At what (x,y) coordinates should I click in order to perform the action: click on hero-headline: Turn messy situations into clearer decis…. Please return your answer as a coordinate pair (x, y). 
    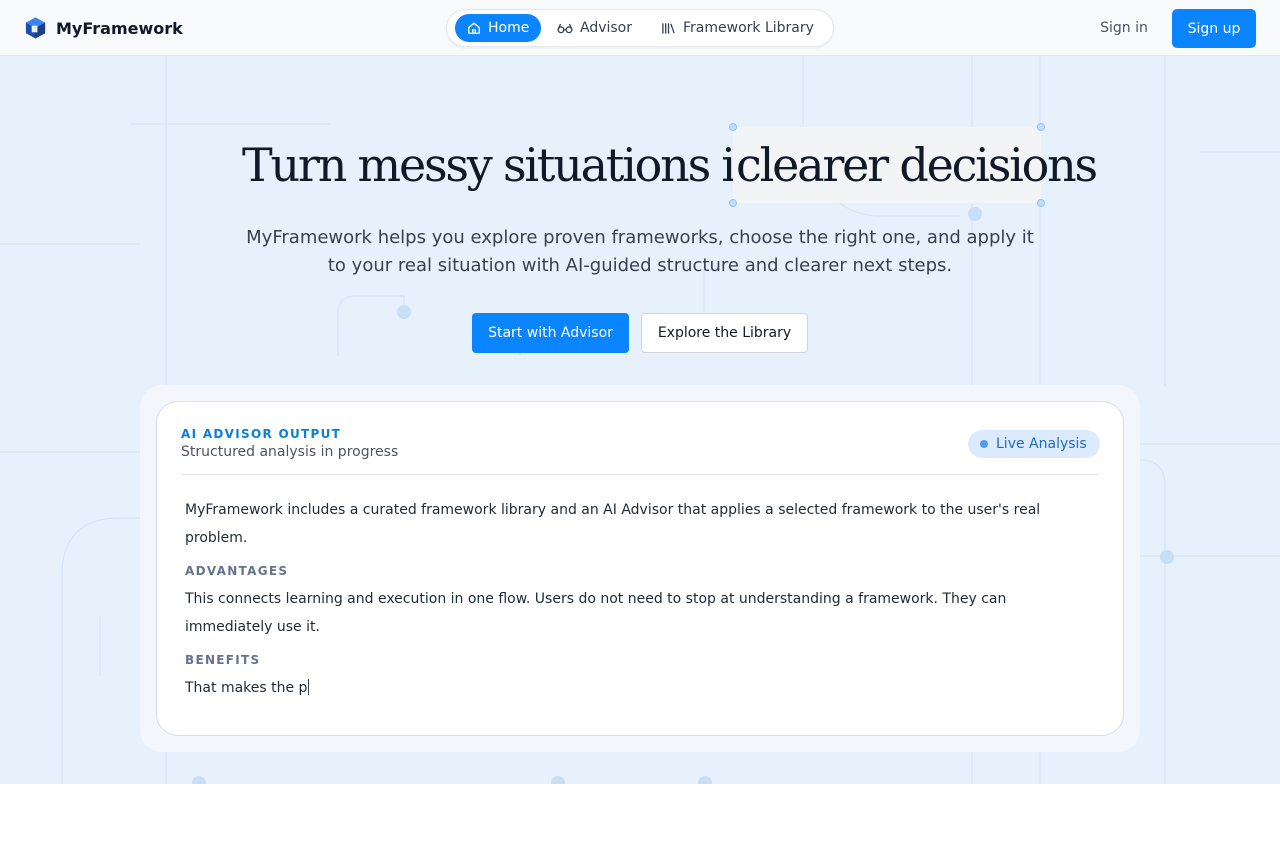
    Looking at the image, I should click on (640, 165).